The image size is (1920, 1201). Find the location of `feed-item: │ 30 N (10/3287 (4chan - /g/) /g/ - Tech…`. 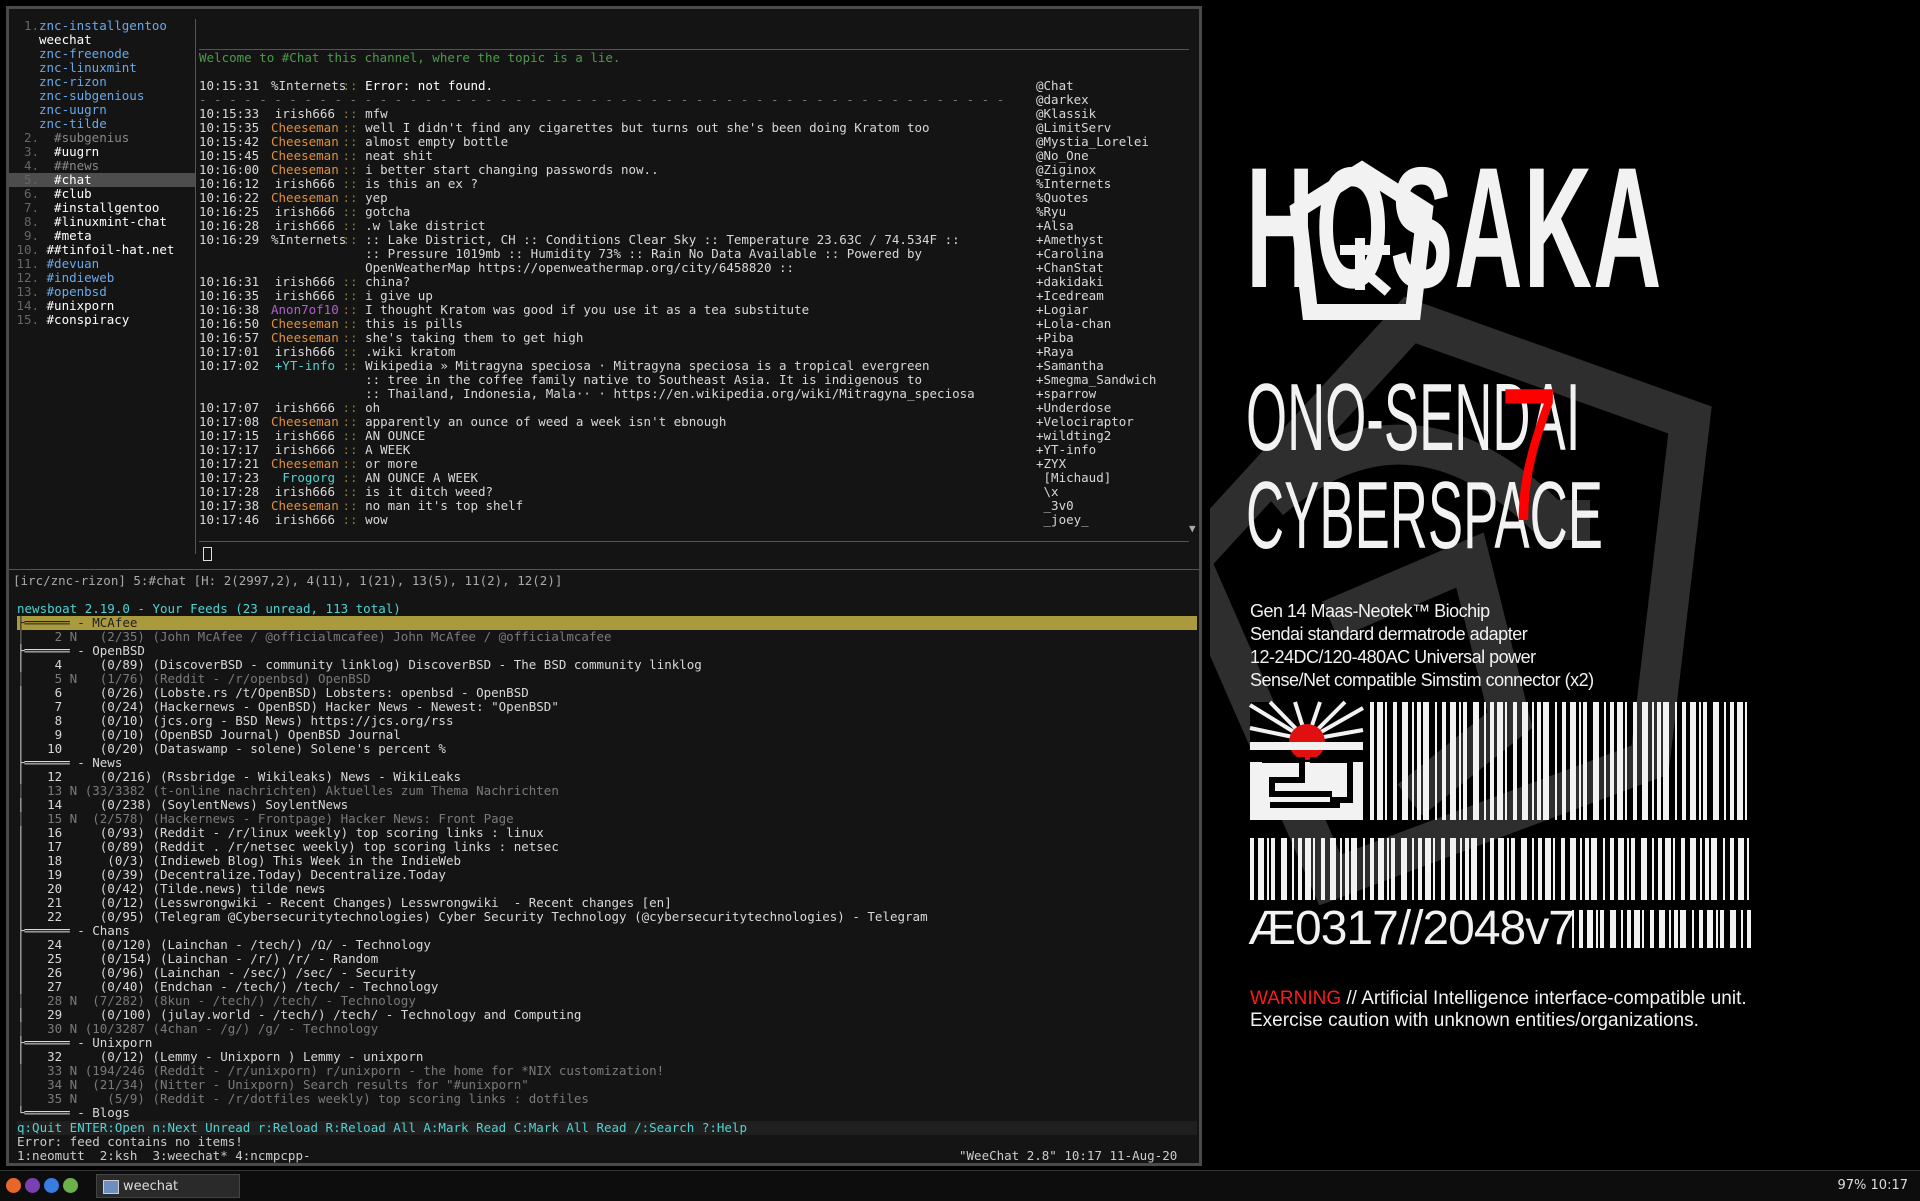

feed-item: │ 30 N (10/3287 (4chan - /g/) /g/ - Tech… is located at coordinates (607, 1029).